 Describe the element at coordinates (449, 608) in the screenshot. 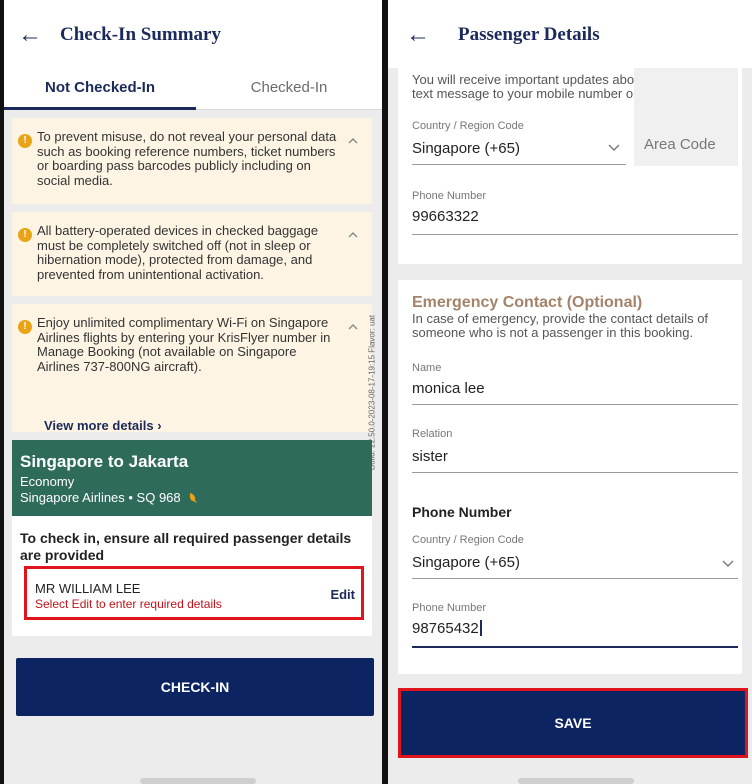

I see `emergency-phone-label: Phone Number` at that location.